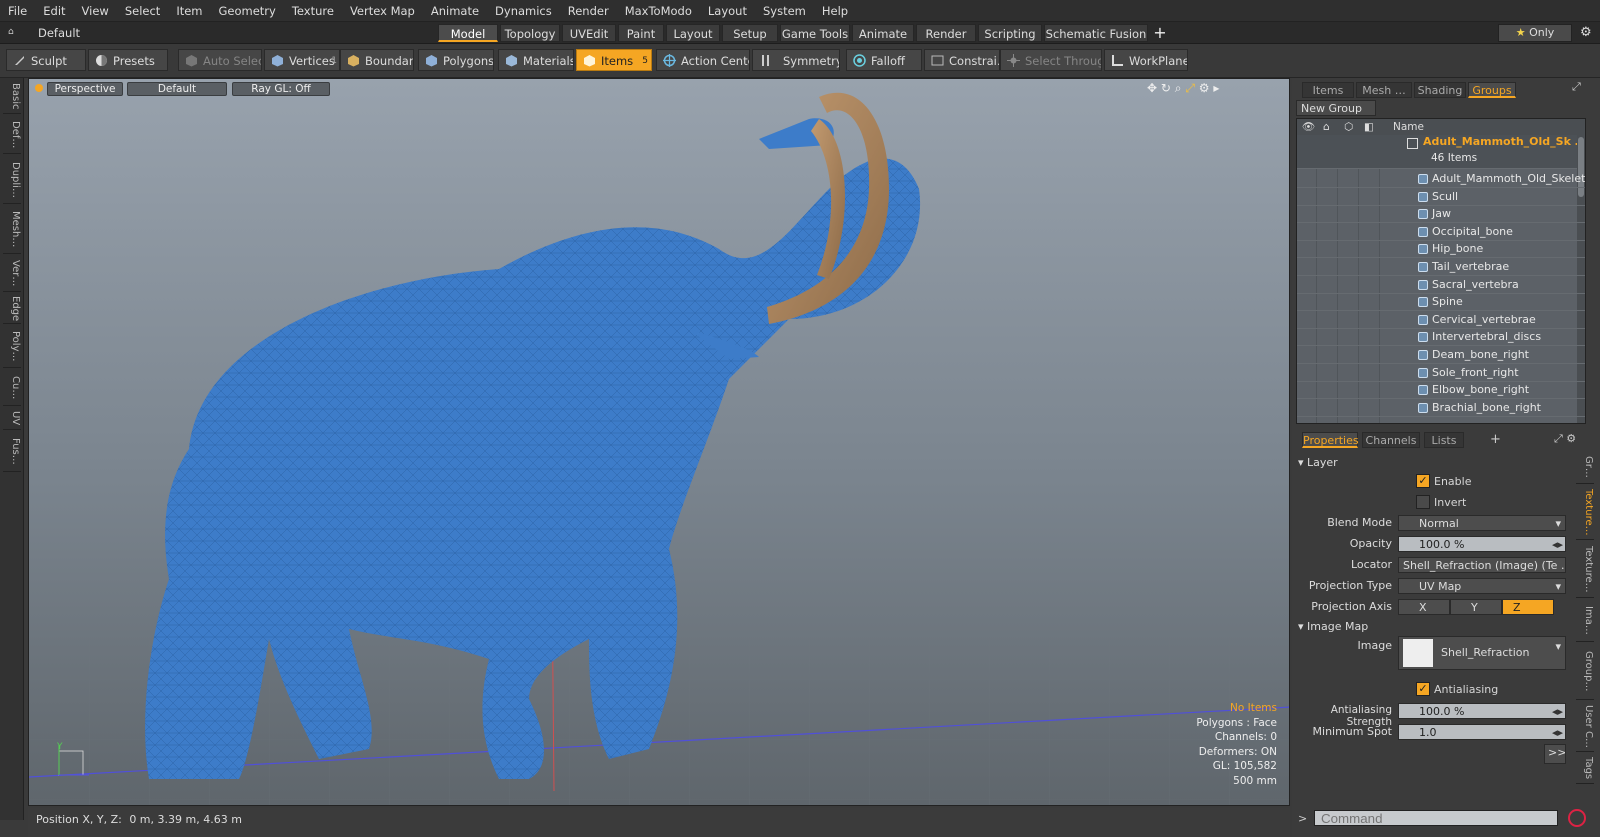  I want to click on more-button: >>, so click(1555, 754).